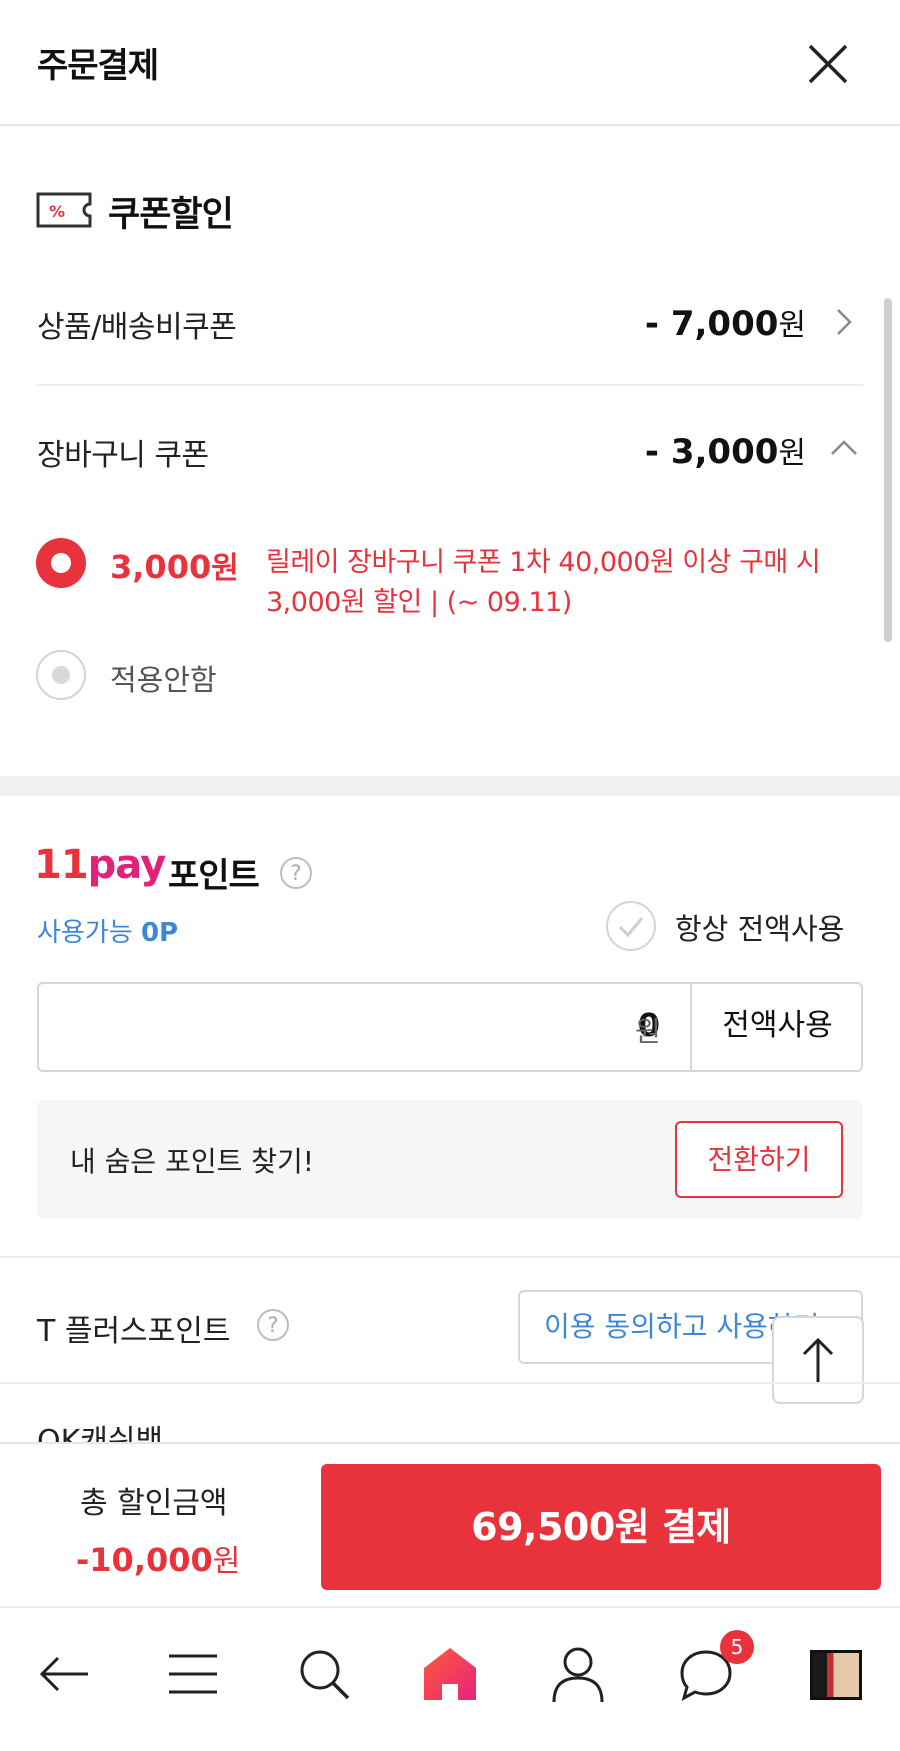  What do you see at coordinates (61, 675) in the screenshot?
I see `coupon-radio-none` at bounding box center [61, 675].